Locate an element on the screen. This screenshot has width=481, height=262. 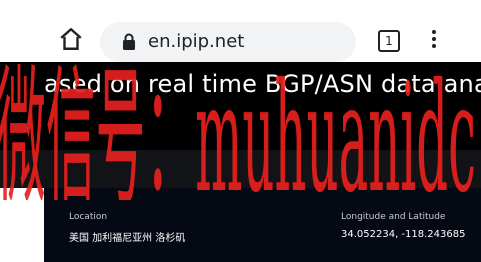
home-icon is located at coordinates (71, 39).